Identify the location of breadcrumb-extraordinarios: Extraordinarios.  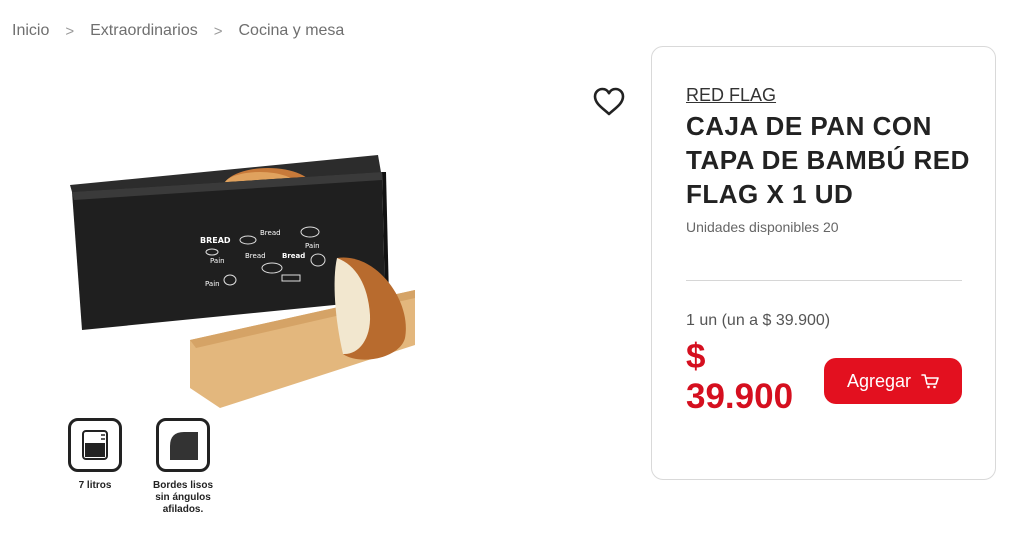
(144, 31).